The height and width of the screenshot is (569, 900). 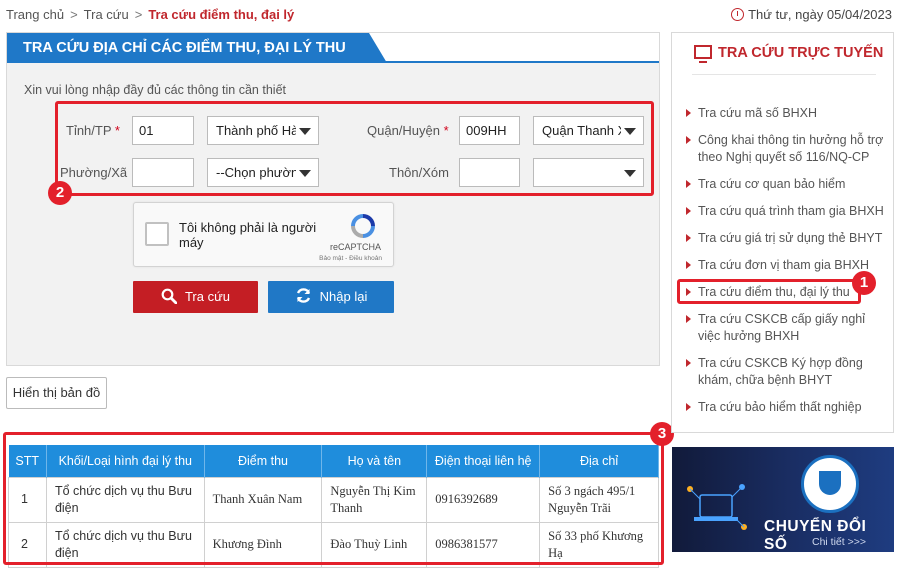 What do you see at coordinates (717, 507) in the screenshot?
I see `technology-graphic-icon` at bounding box center [717, 507].